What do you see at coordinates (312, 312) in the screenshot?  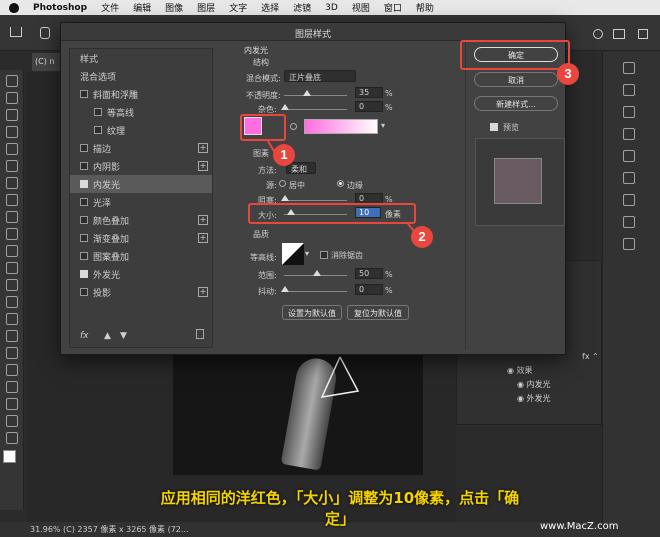 I see `set-default-button: 设置为默认值` at bounding box center [312, 312].